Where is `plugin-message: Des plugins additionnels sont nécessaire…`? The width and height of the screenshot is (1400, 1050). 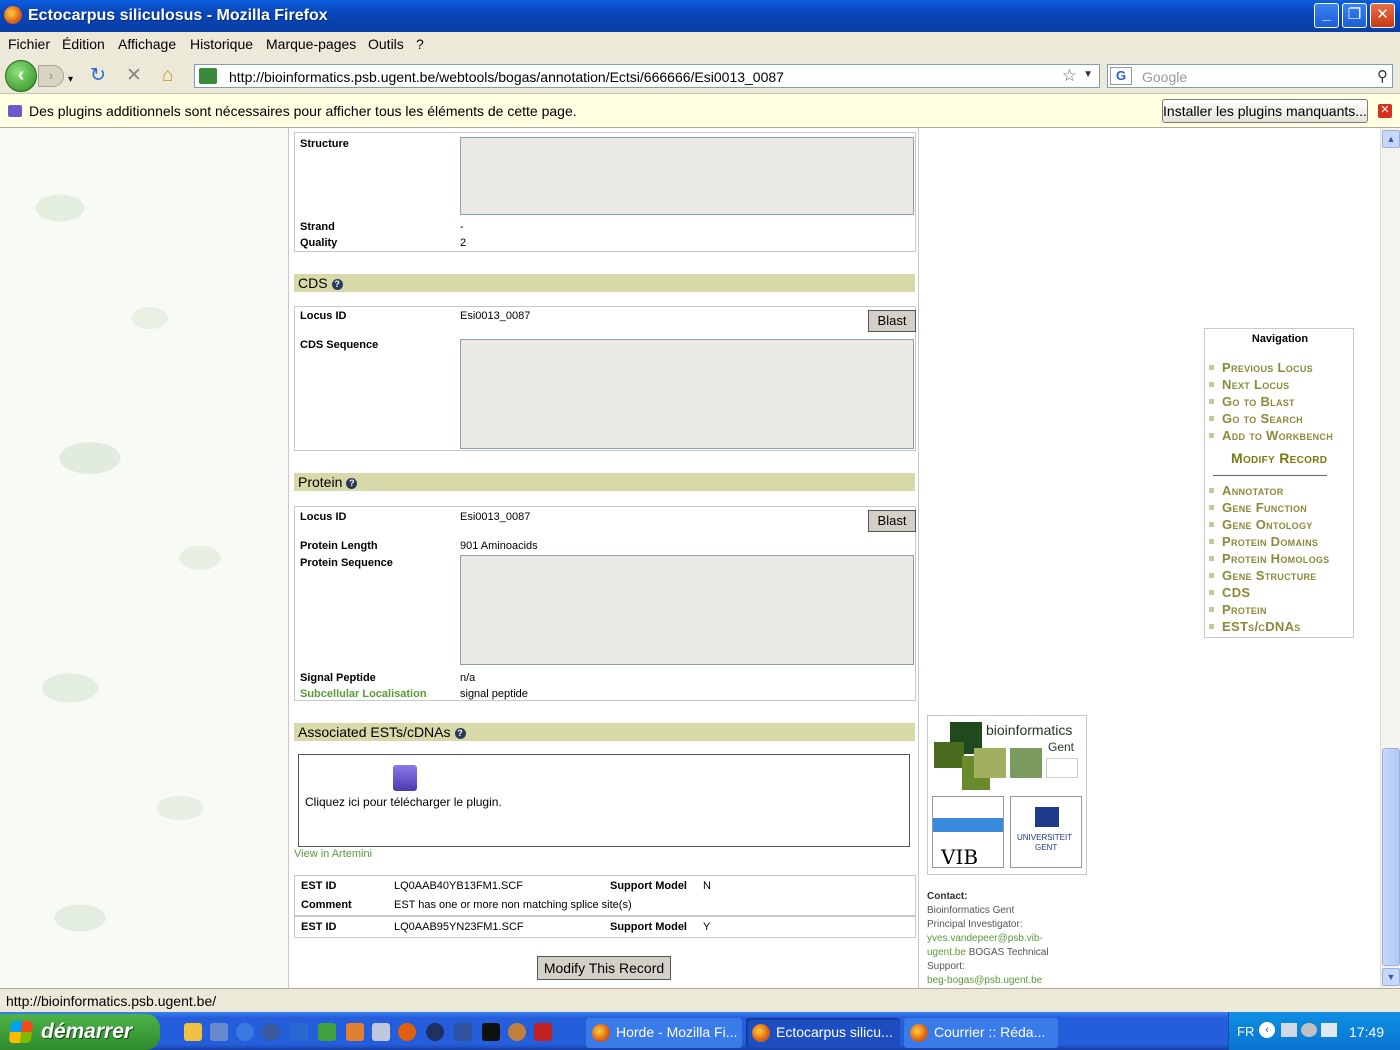
plugin-message: Des plugins additionnels sont nécessaire… is located at coordinates (303, 111).